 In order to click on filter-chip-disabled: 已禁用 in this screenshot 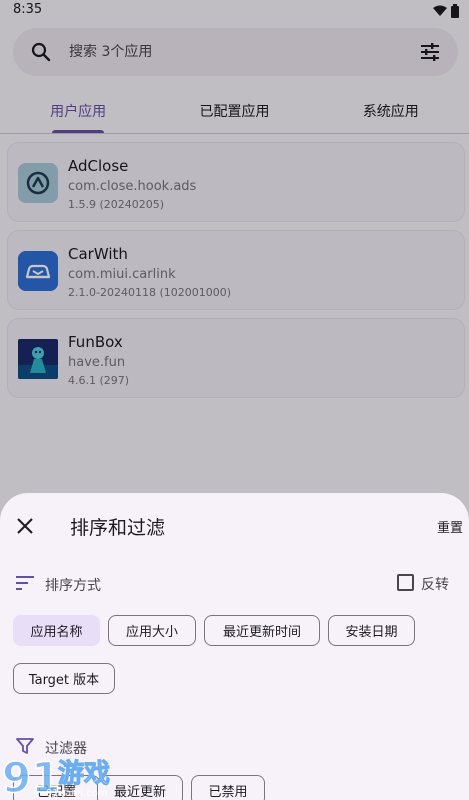, I will do `click(228, 787)`.